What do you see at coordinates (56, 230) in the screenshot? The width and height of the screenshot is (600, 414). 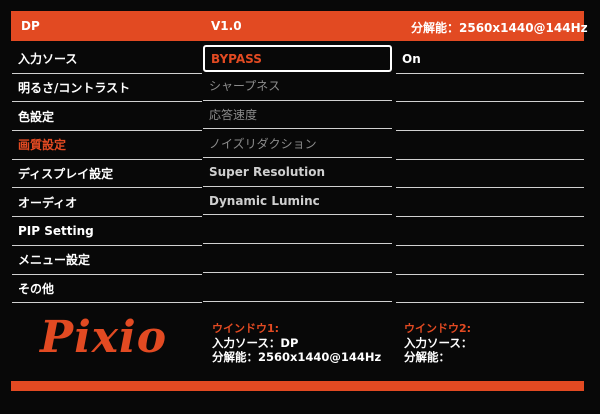 I see `menu-item-label: PIP Setting` at bounding box center [56, 230].